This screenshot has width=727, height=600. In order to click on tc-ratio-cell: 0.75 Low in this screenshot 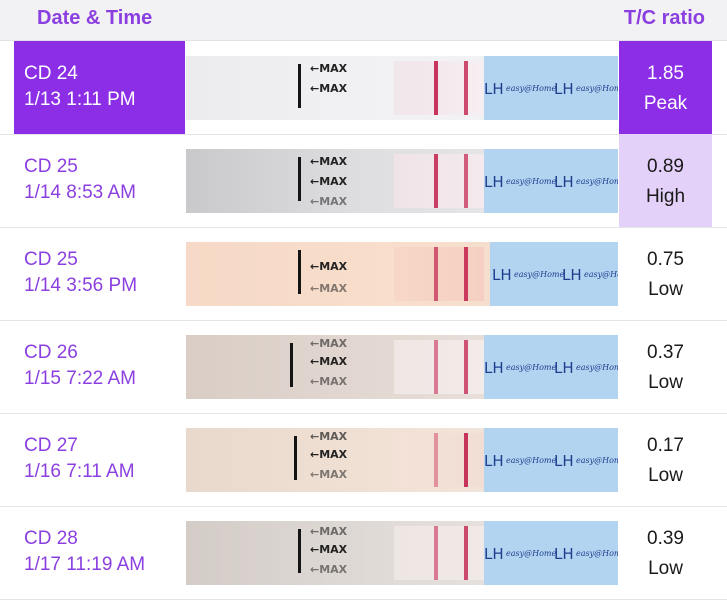, I will do `click(665, 273)`.